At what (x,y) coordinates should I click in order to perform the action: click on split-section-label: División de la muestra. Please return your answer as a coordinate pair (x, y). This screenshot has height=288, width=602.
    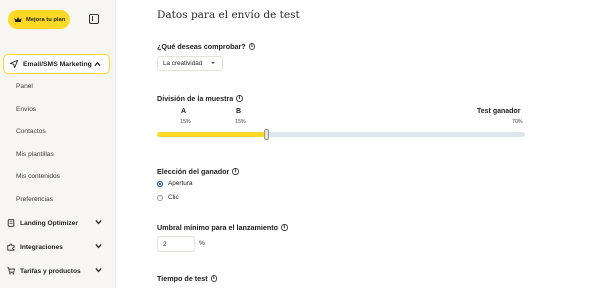
    Looking at the image, I should click on (200, 98).